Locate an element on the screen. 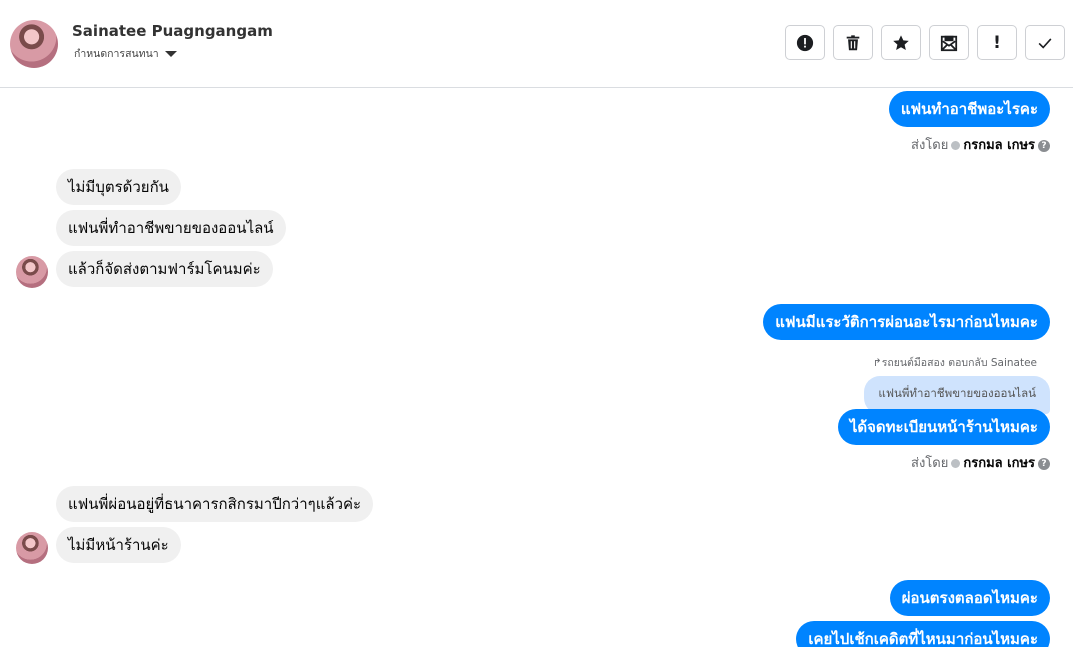 The width and height of the screenshot is (1073, 647). delete-button is located at coordinates (853, 42).